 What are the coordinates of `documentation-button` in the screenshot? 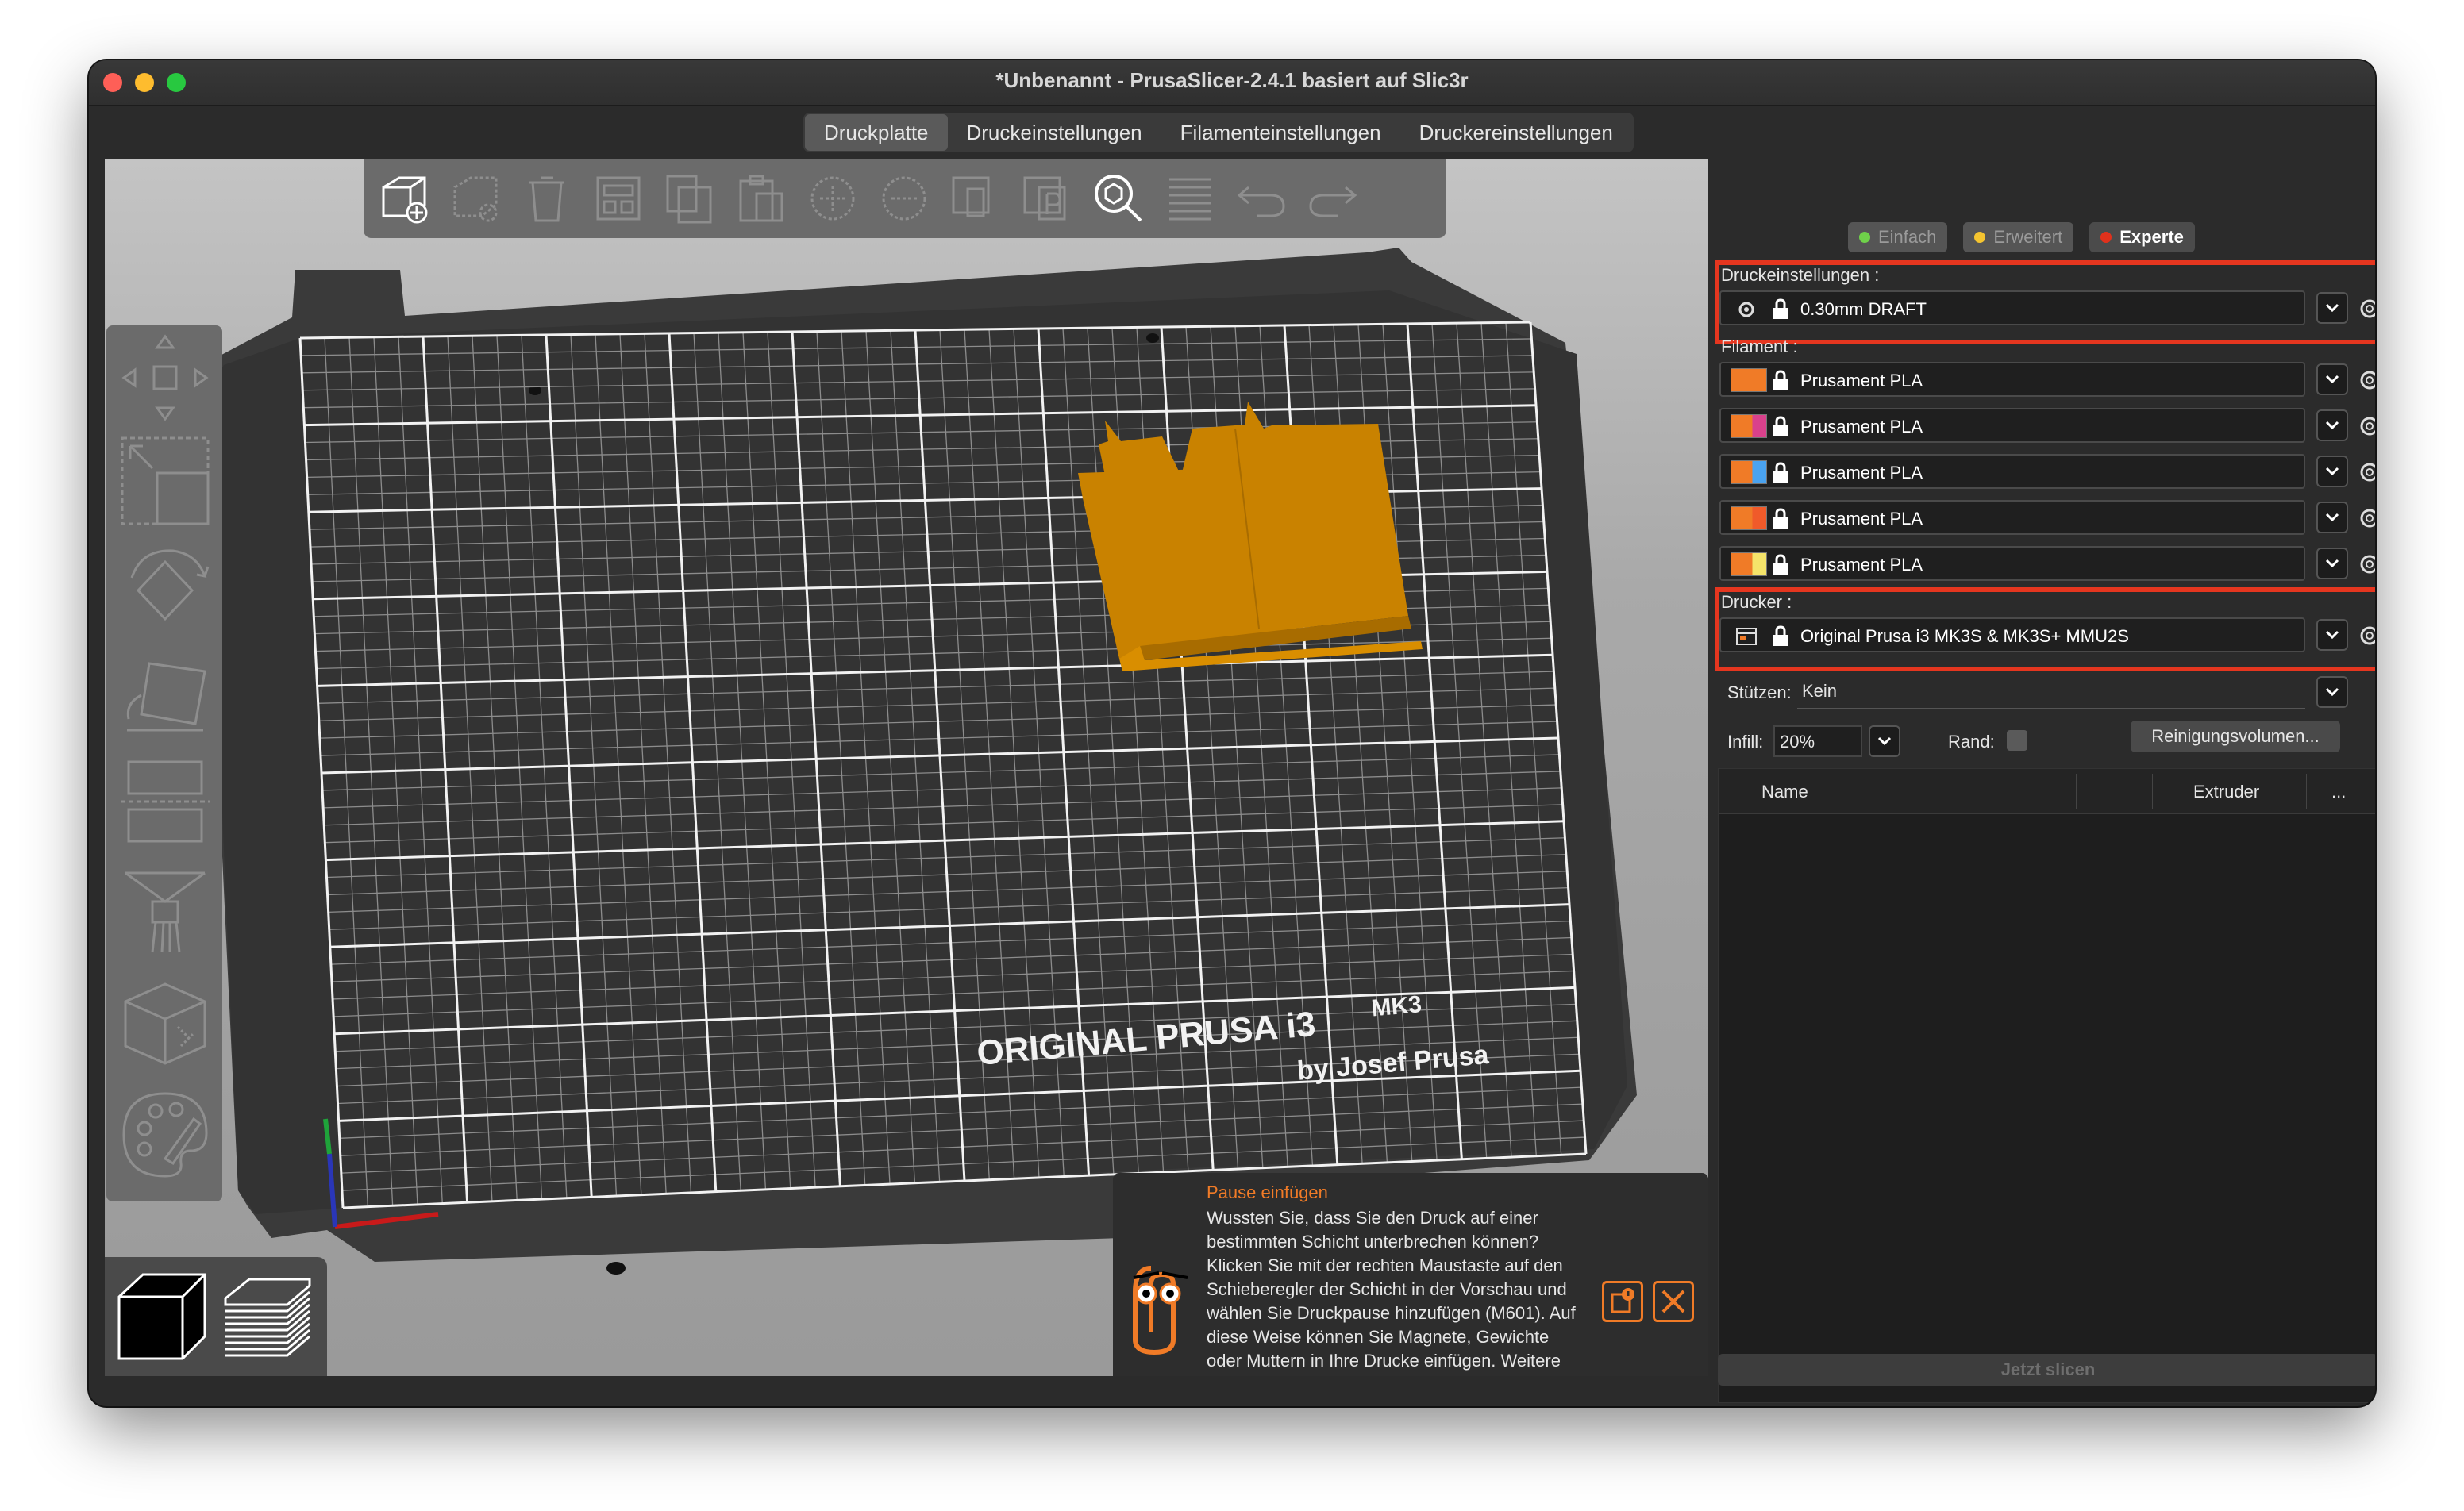 It's located at (1622, 1301).